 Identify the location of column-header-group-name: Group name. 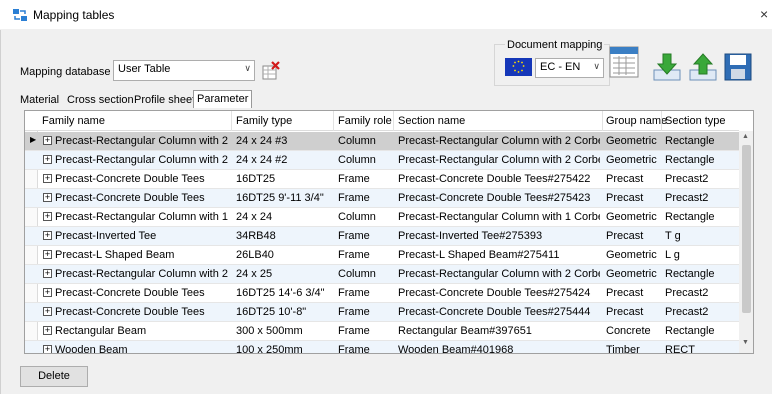
(636, 121).